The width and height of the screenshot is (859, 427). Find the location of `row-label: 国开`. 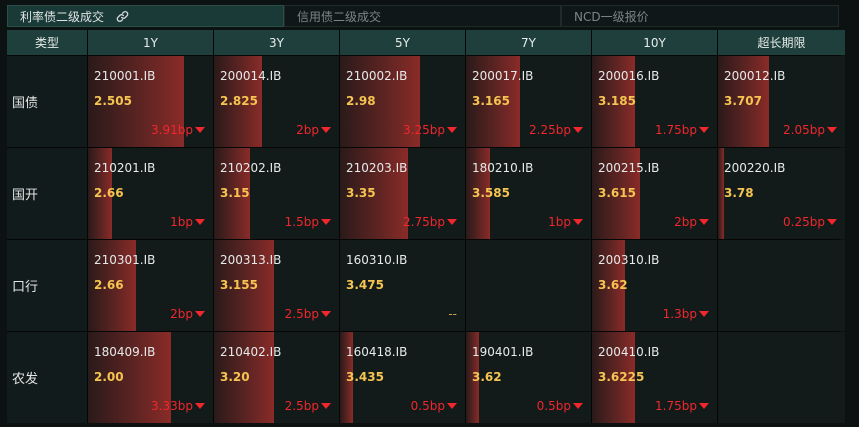

row-label: 国开 is located at coordinates (47, 193).